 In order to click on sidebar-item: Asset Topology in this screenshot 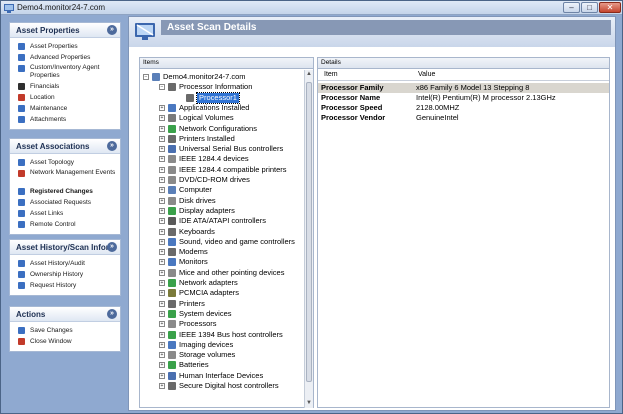, I will do `click(65, 162)`.